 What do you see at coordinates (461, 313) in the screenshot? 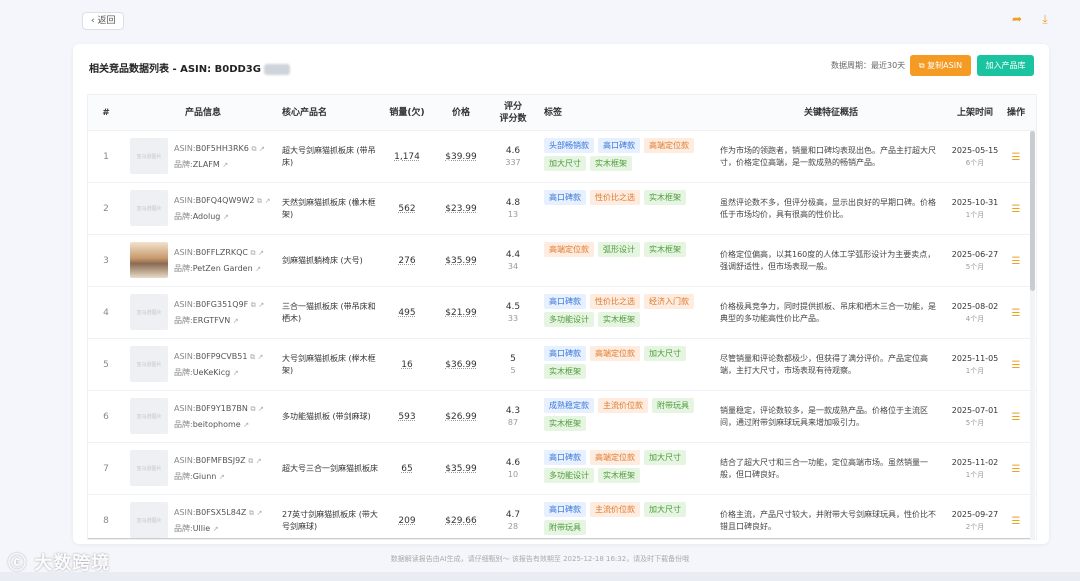
I see `price-value: $21.99` at bounding box center [461, 313].